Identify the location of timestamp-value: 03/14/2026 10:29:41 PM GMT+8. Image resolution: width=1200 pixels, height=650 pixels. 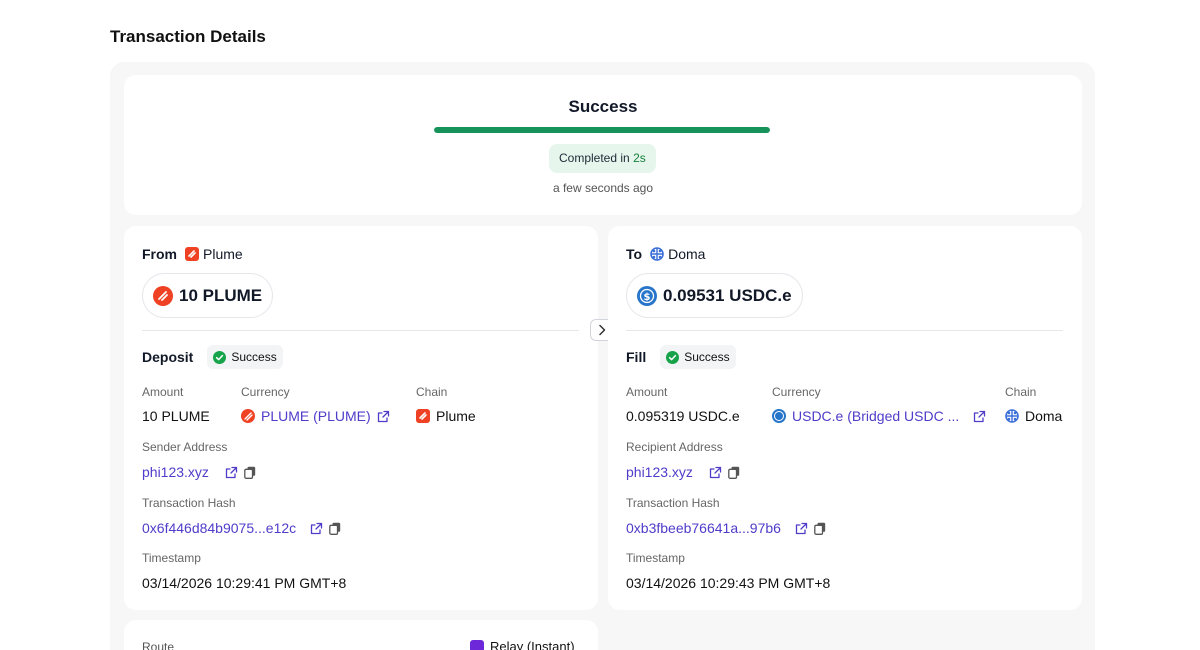
(244, 583).